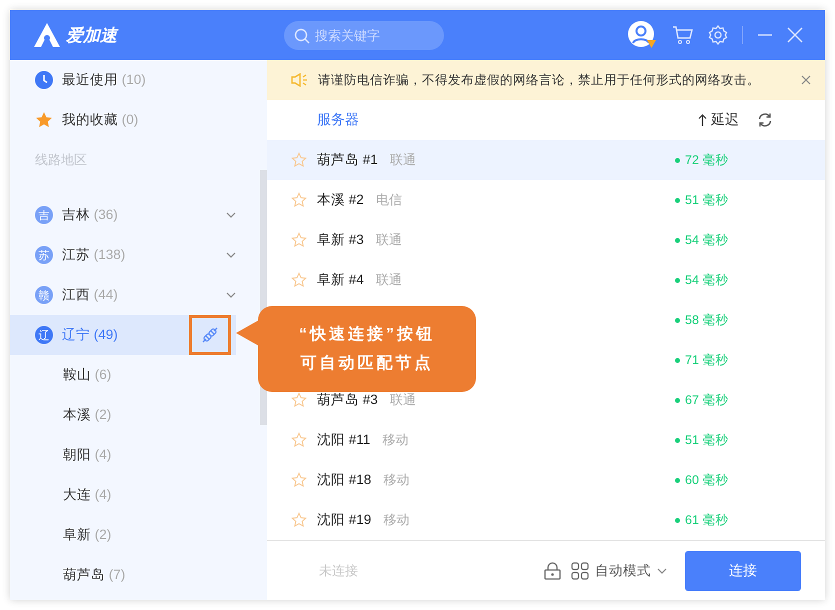 This screenshot has width=835, height=610. Describe the element at coordinates (539, 80) in the screenshot. I see `notice-text: 请谨防电信诈骗，不得发布虚假的网络言论，禁止用于任何形式的网络攻击。` at that location.